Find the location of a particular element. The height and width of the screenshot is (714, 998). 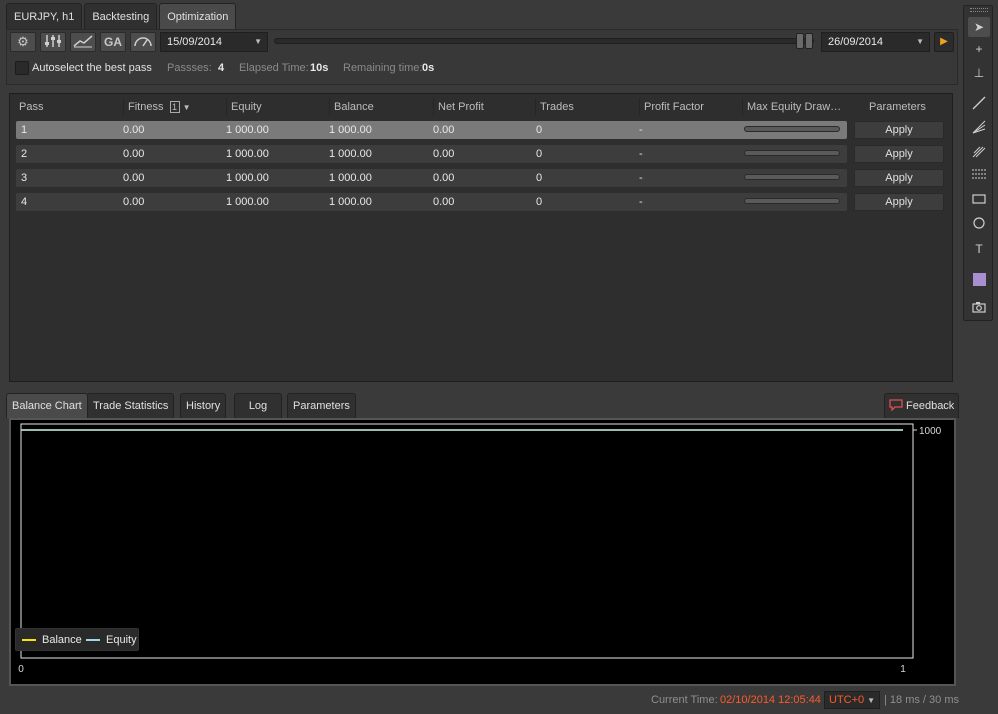

remaining-value: 0s is located at coordinates (428, 68).